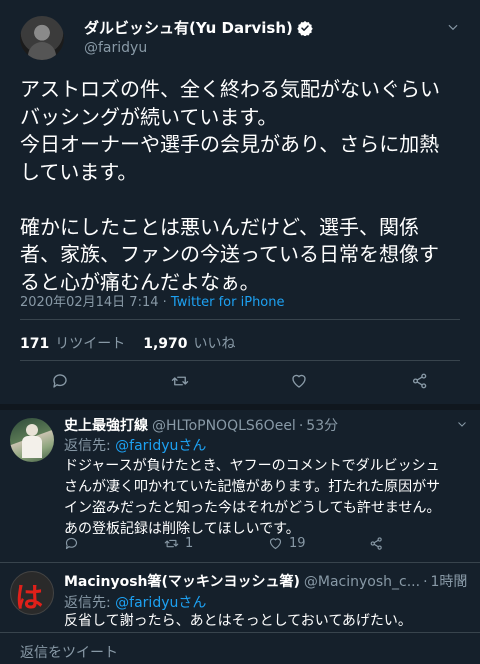  I want to click on likes-label: いいね, so click(214, 344).